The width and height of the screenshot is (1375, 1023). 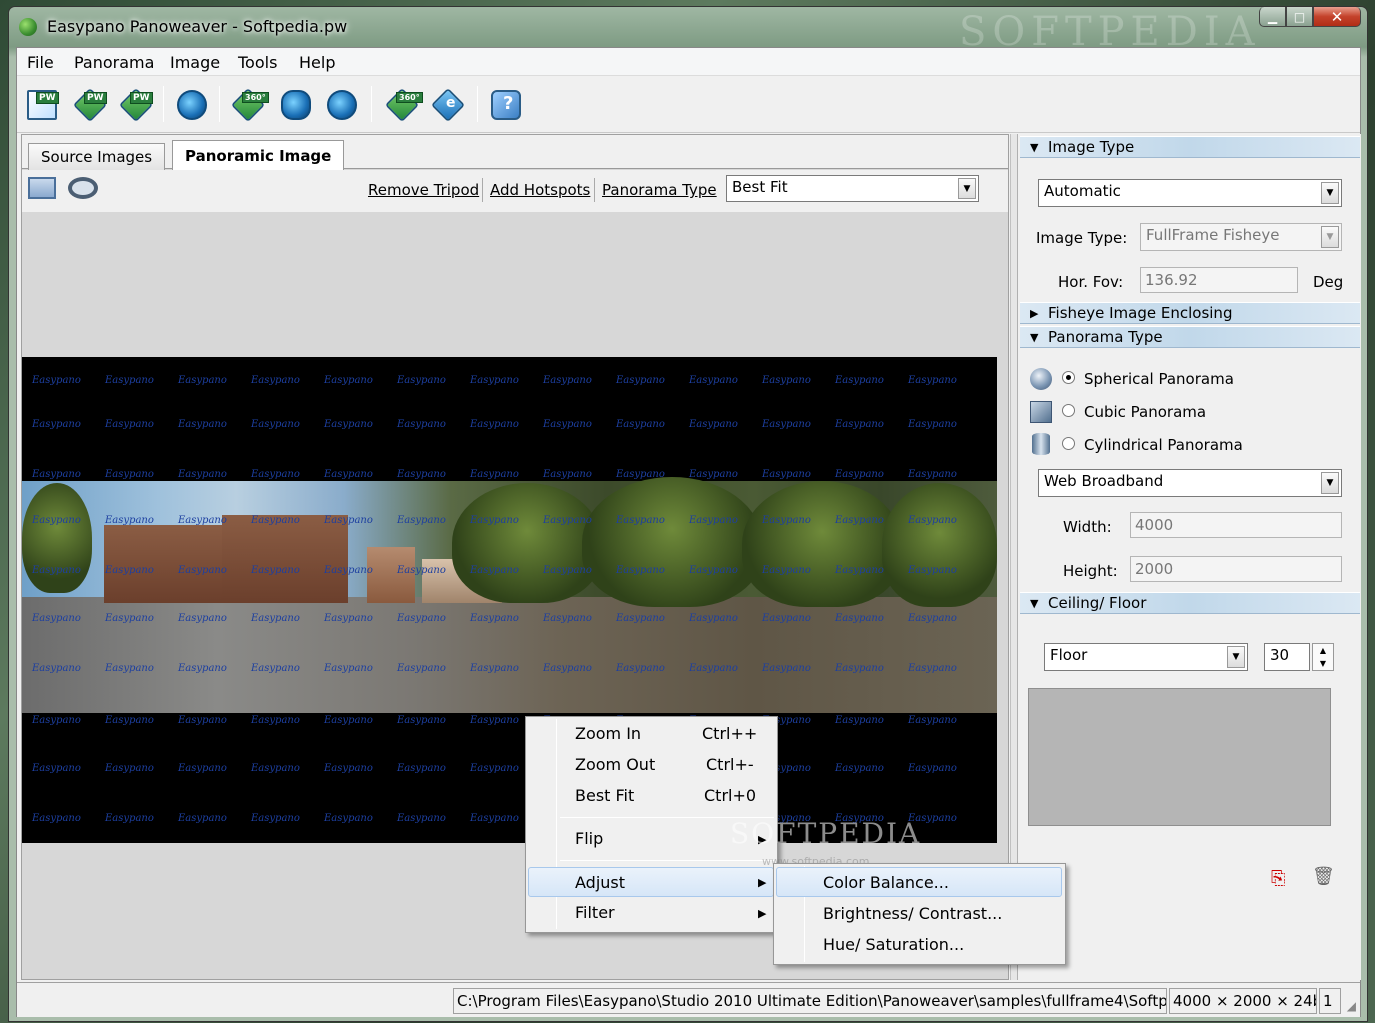 I want to click on trash-icon: 🗑, so click(x=1323, y=877).